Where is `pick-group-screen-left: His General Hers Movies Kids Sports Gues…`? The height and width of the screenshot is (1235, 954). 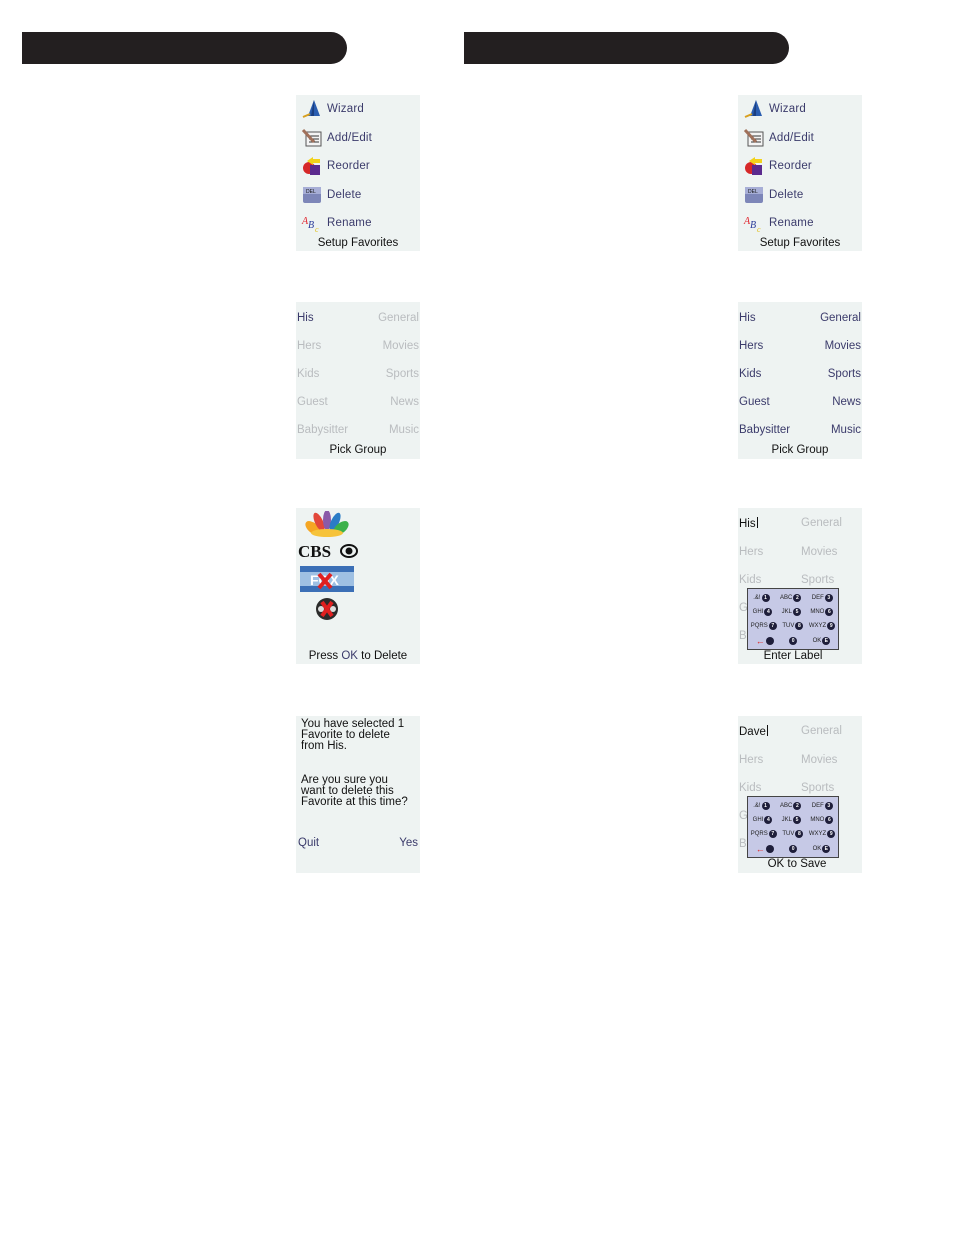 pick-group-screen-left: His General Hers Movies Kids Sports Gues… is located at coordinates (358, 380).